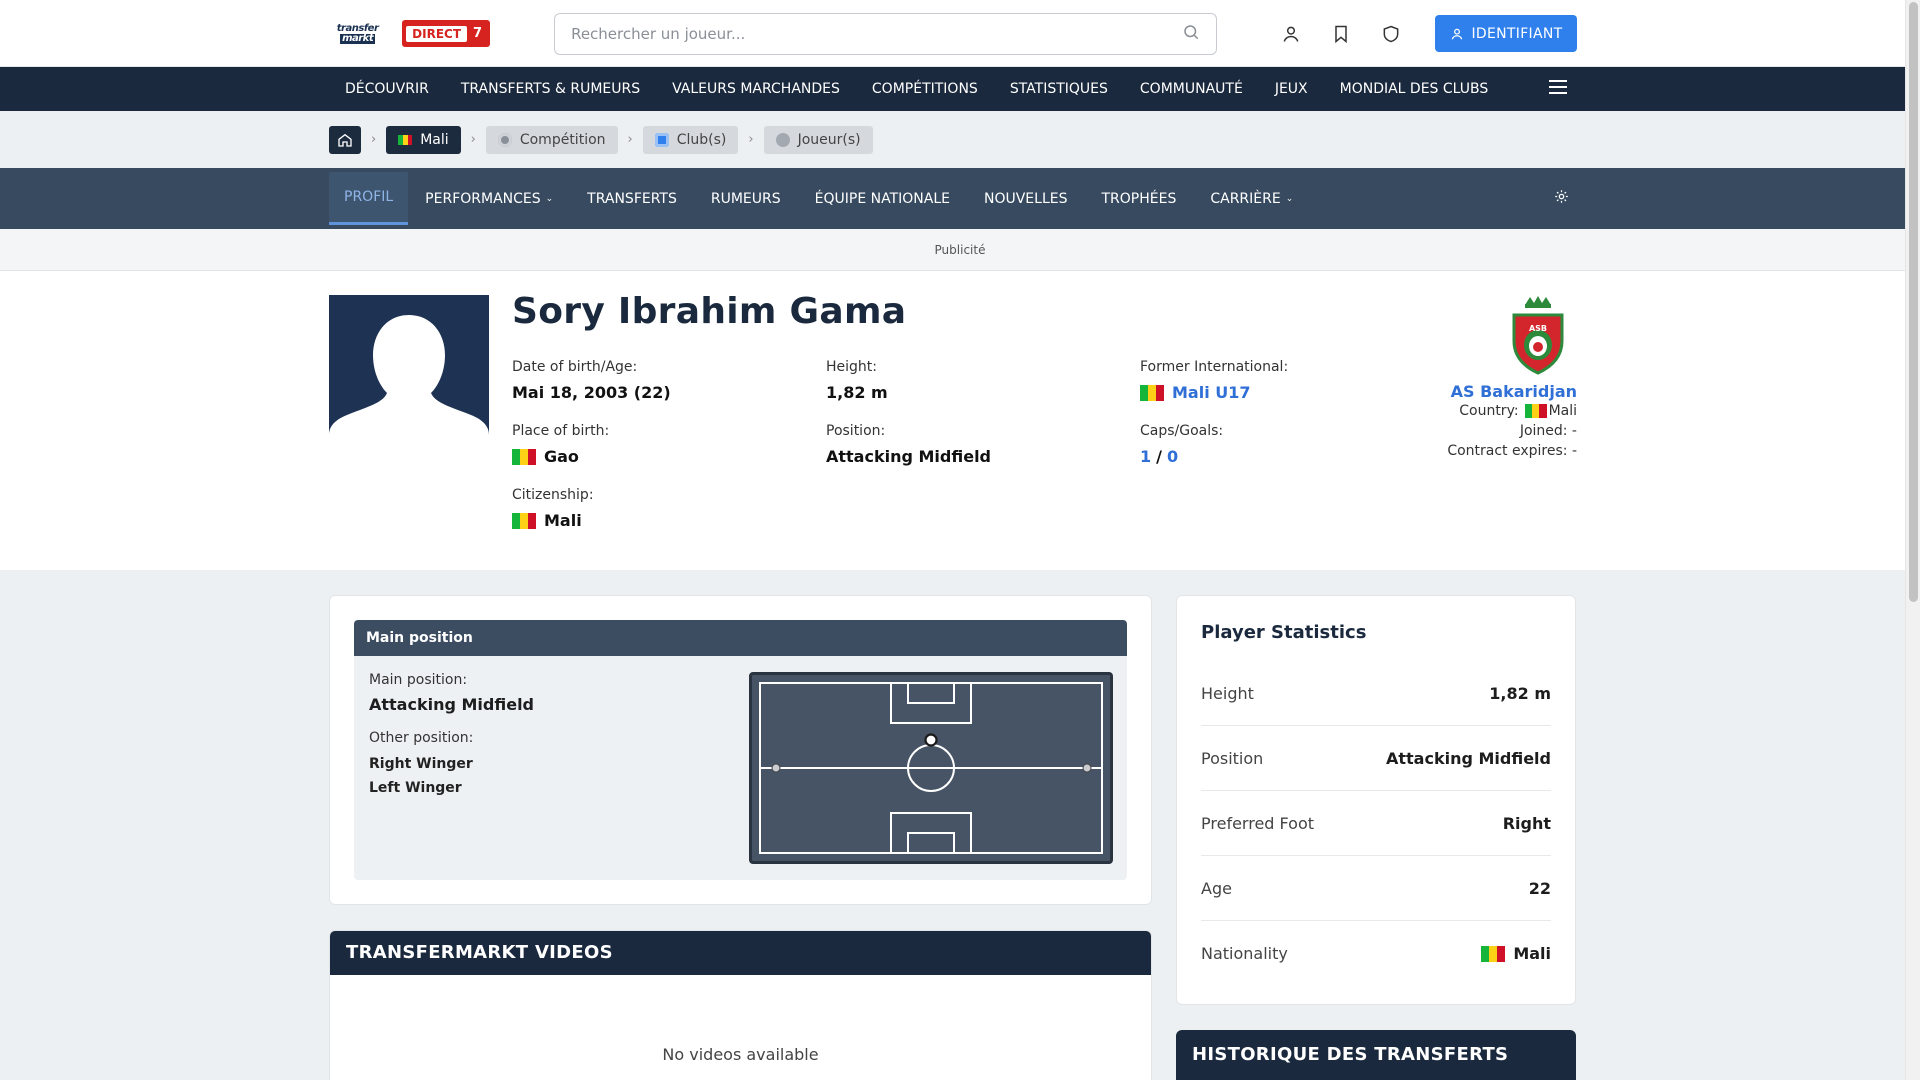 This screenshot has height=1080, width=1920. What do you see at coordinates (1913, 302) in the screenshot?
I see `scrollbar-thumb` at bounding box center [1913, 302].